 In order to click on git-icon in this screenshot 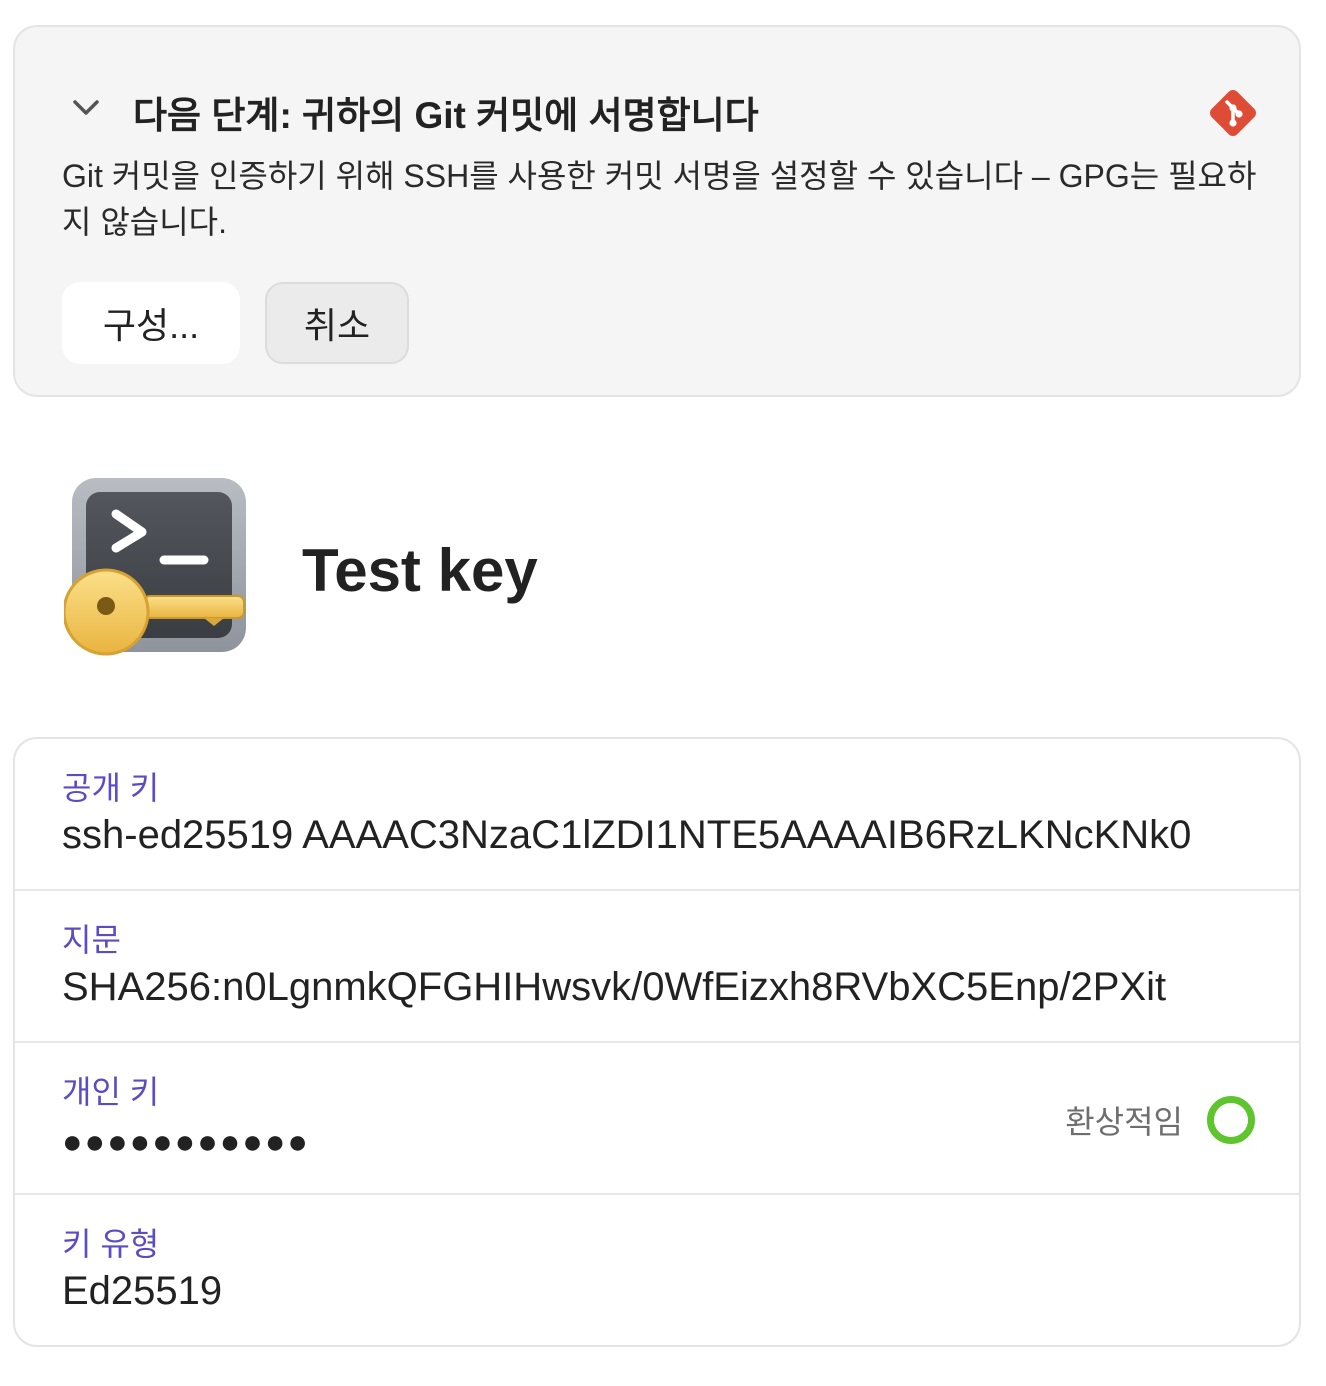, I will do `click(1233, 113)`.